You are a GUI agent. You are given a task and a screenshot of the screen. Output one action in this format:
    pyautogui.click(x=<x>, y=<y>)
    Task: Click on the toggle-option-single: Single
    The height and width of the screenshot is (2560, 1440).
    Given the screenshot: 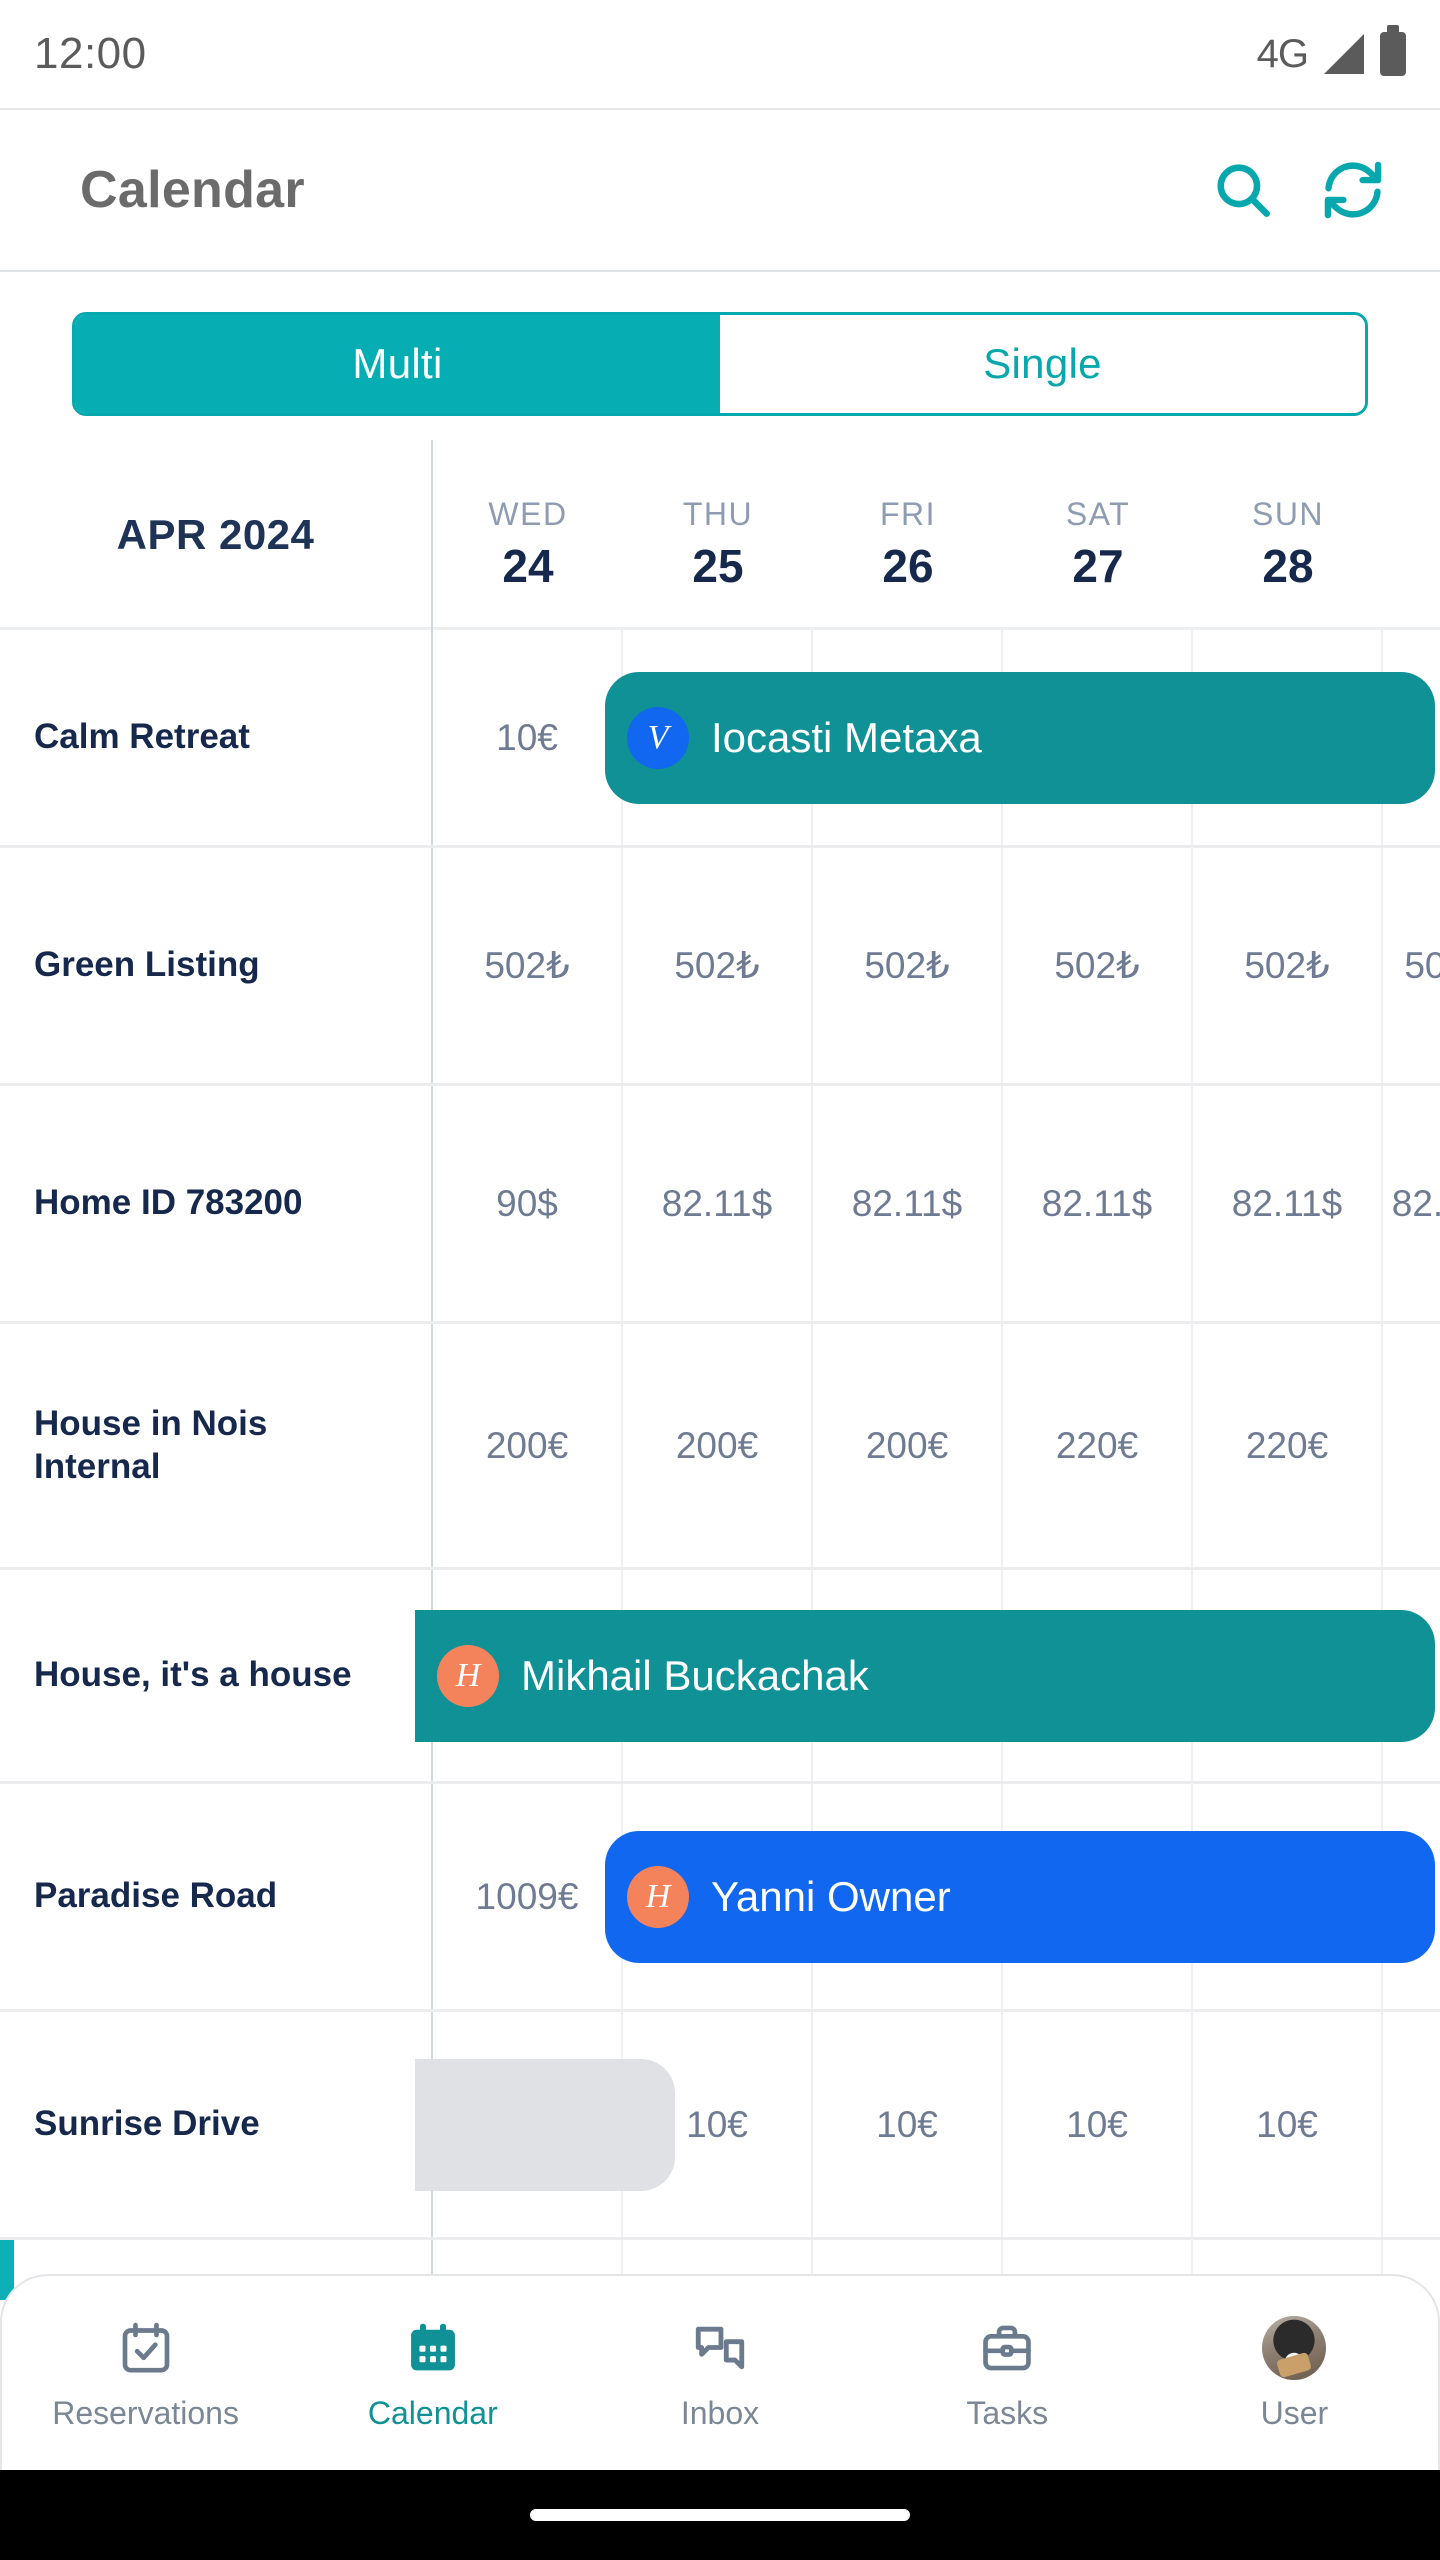 What is the action you would take?
    pyautogui.click(x=1042, y=364)
    